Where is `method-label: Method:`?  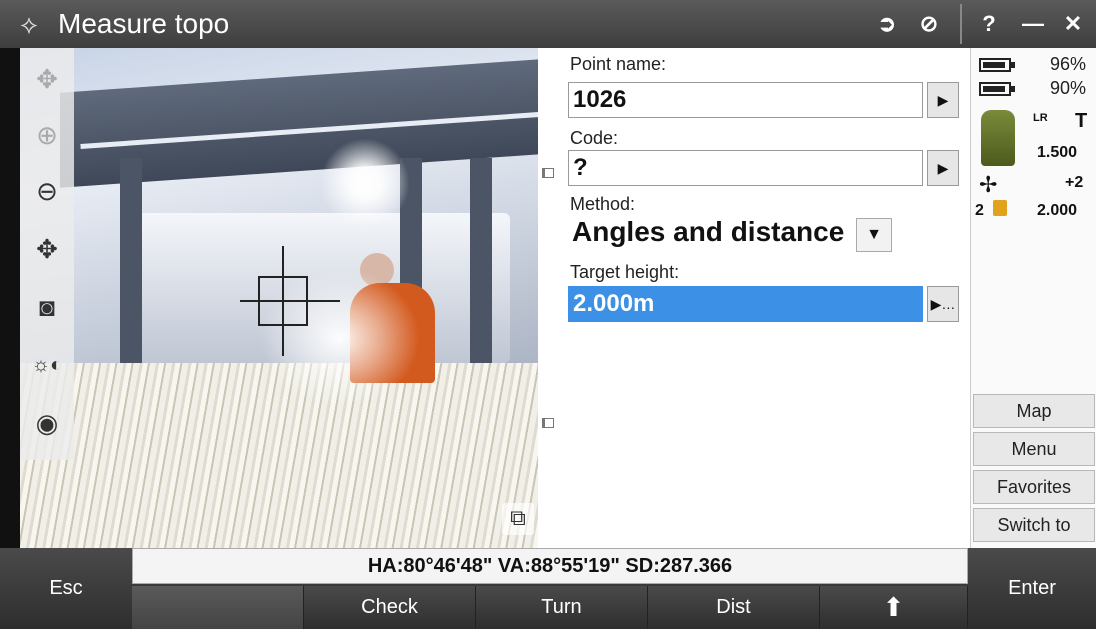 method-label: Method: is located at coordinates (603, 204).